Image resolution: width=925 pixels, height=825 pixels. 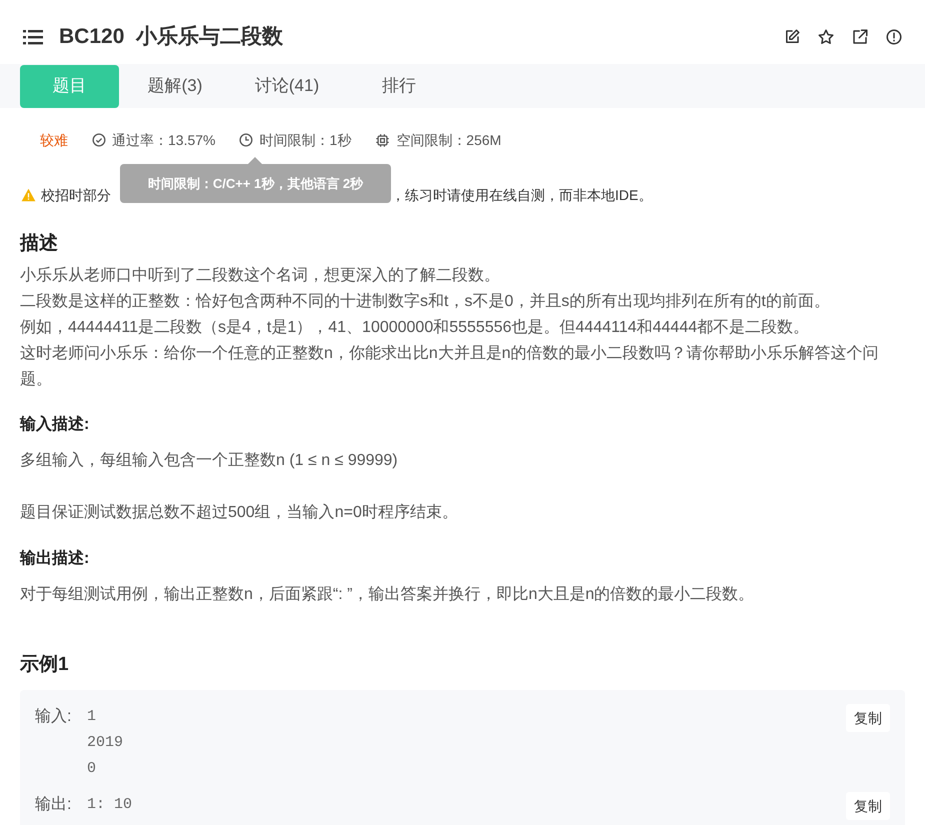 I want to click on tab: 排行, so click(x=399, y=86).